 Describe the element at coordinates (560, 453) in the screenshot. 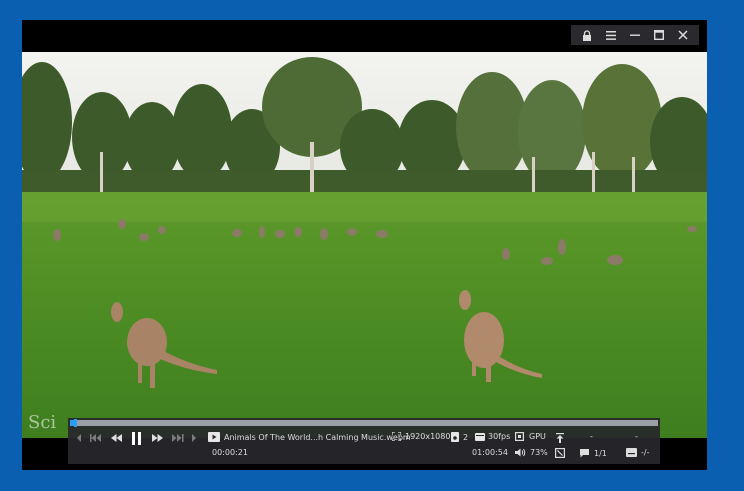

I see `screenshot-icon` at that location.